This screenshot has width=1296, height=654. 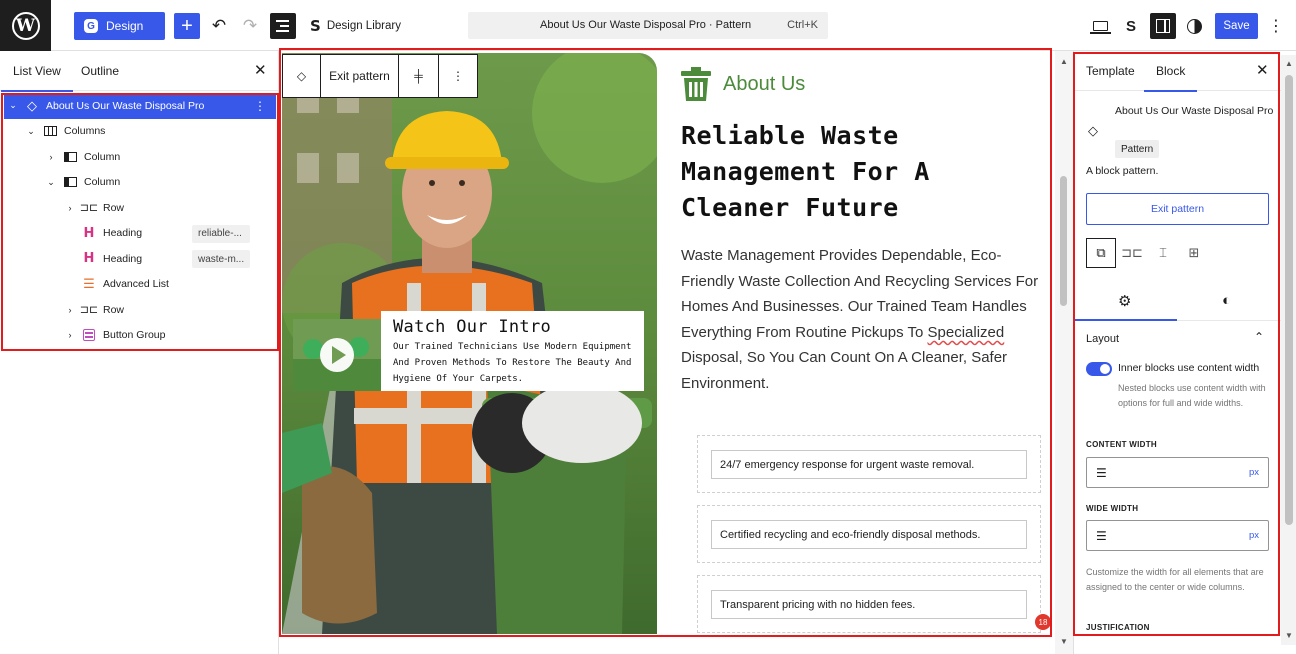 I want to click on block-type-button: ◇, so click(x=302, y=76).